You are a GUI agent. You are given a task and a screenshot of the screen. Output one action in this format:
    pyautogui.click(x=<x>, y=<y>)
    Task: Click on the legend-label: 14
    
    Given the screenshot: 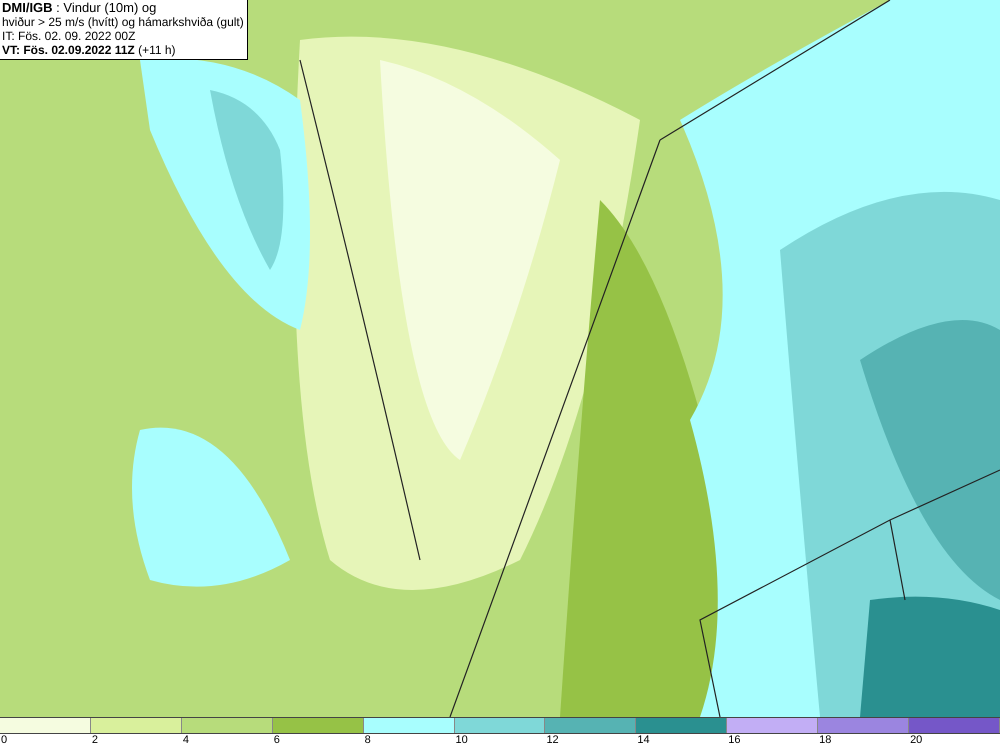 What is the action you would take?
    pyautogui.click(x=643, y=740)
    